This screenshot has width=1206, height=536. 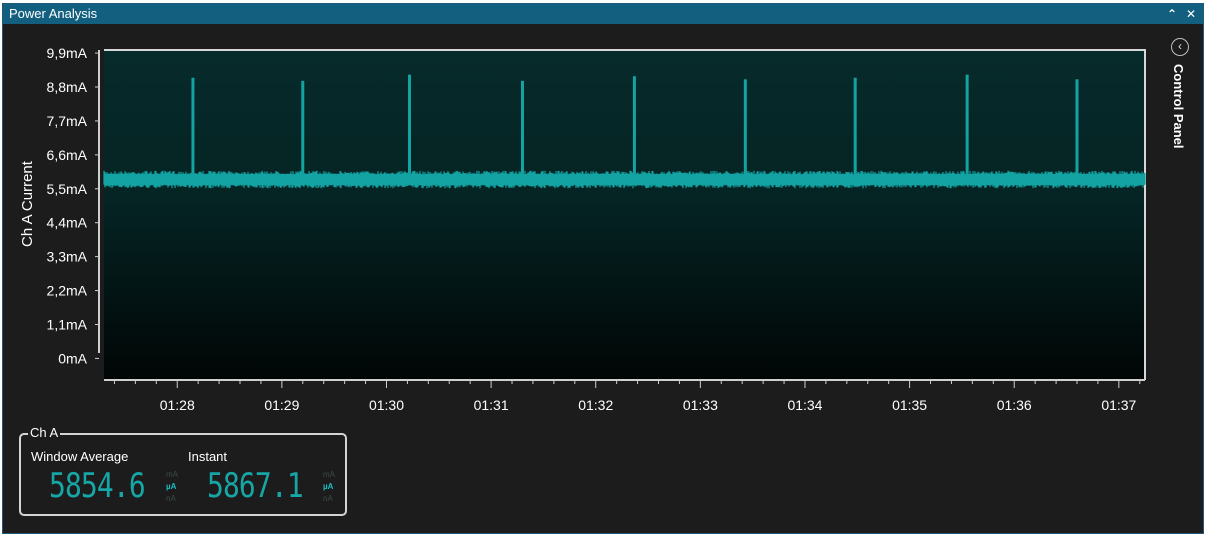 What do you see at coordinates (1191, 14) in the screenshot?
I see `close-button: ✕` at bounding box center [1191, 14].